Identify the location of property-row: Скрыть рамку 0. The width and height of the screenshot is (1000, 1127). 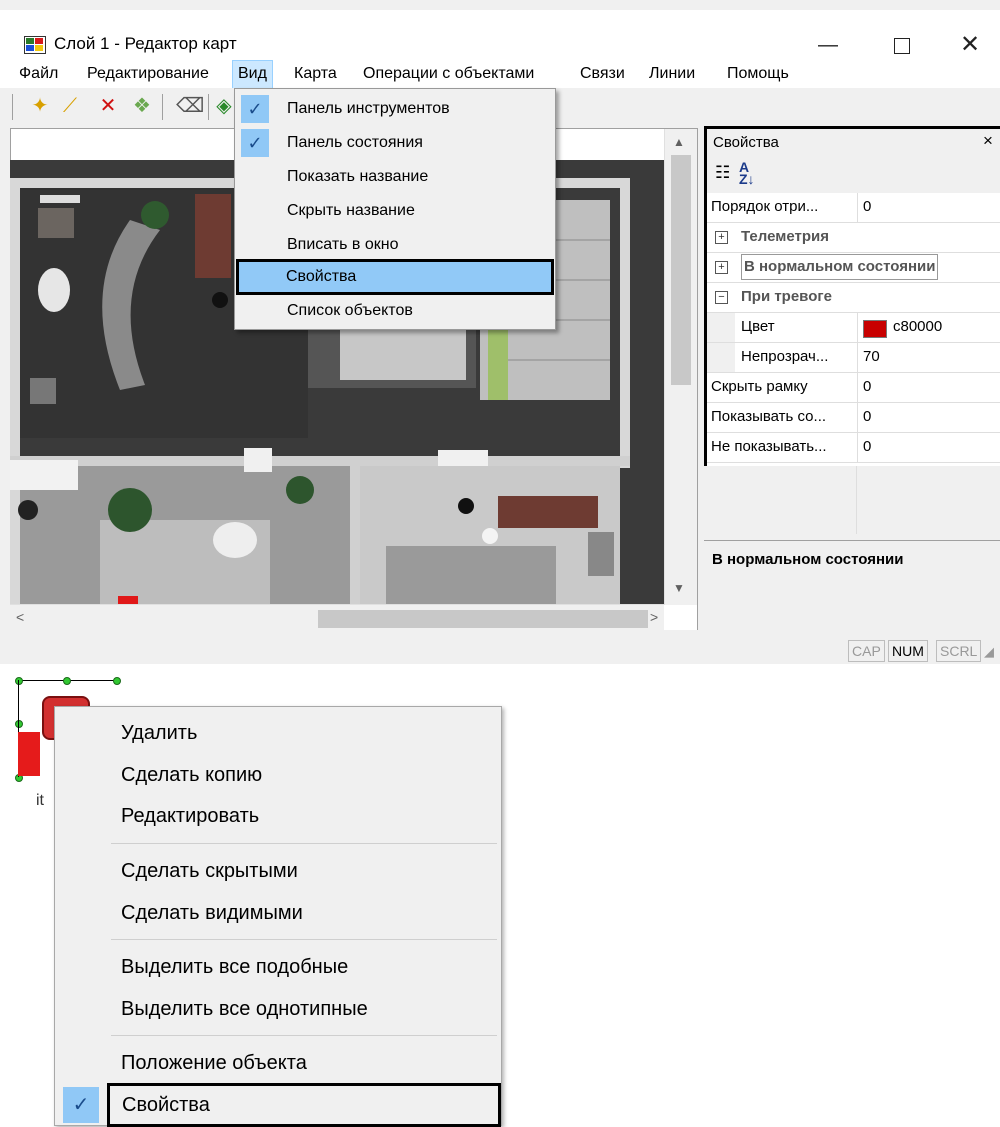
(853, 388).